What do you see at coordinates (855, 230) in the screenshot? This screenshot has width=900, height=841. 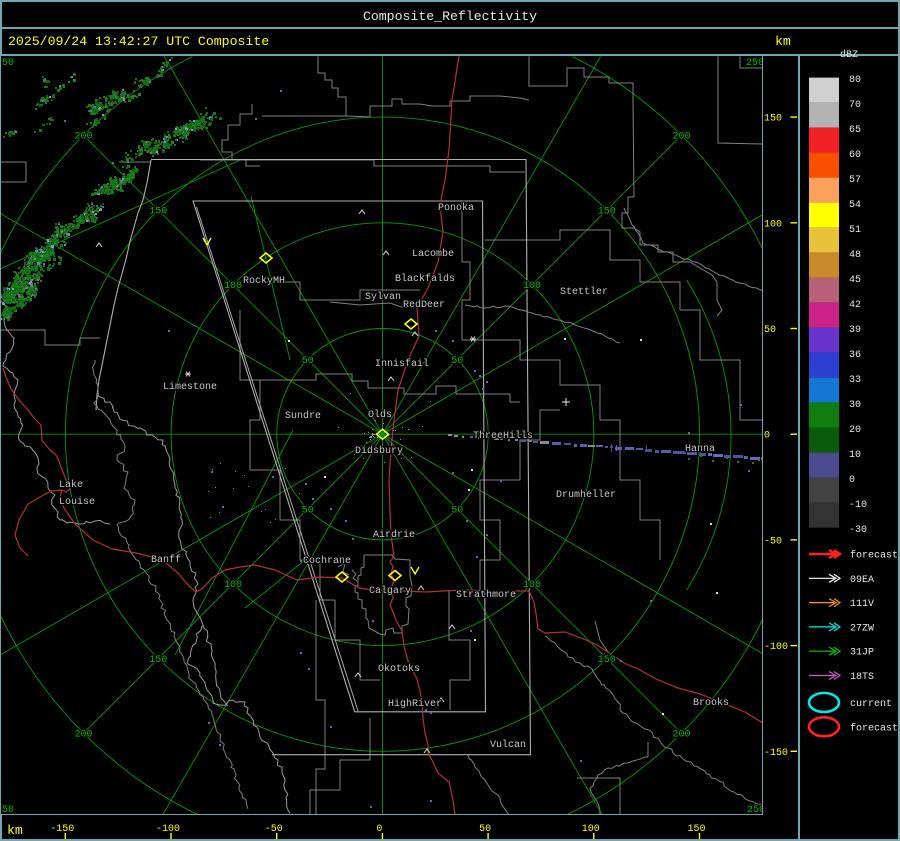 I see `svg-text: 51` at bounding box center [855, 230].